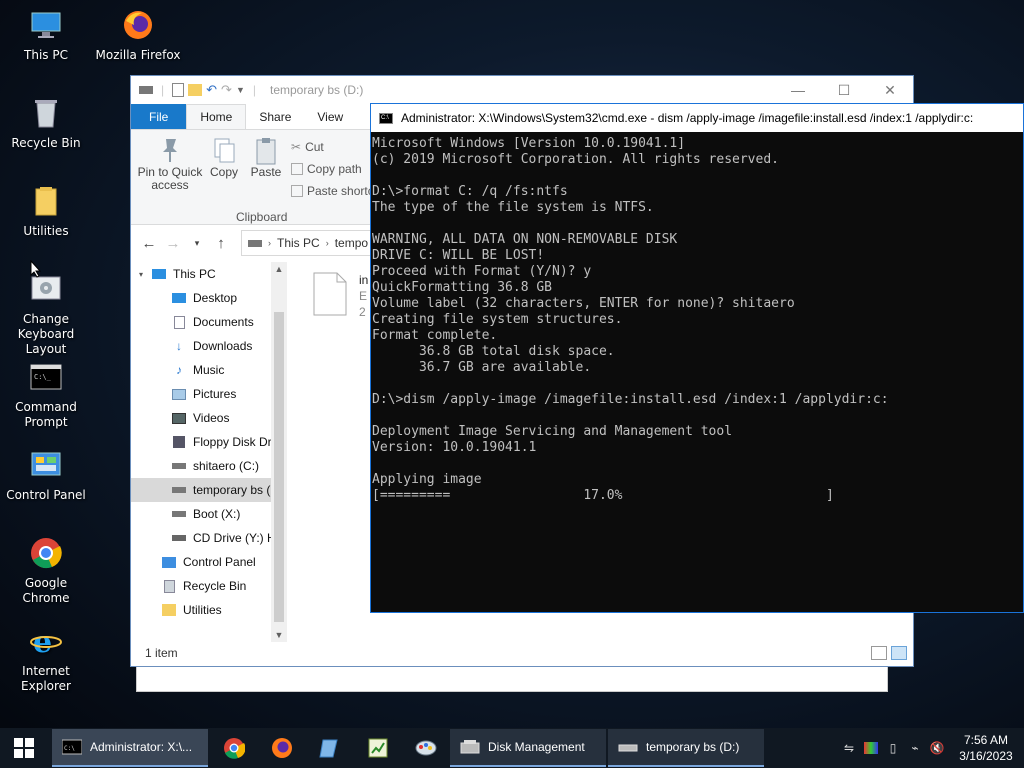 The width and height of the screenshot is (1024, 768). Describe the element at coordinates (209, 490) in the screenshot. I see `nav-item-drive-d: temporary bs (` at that location.